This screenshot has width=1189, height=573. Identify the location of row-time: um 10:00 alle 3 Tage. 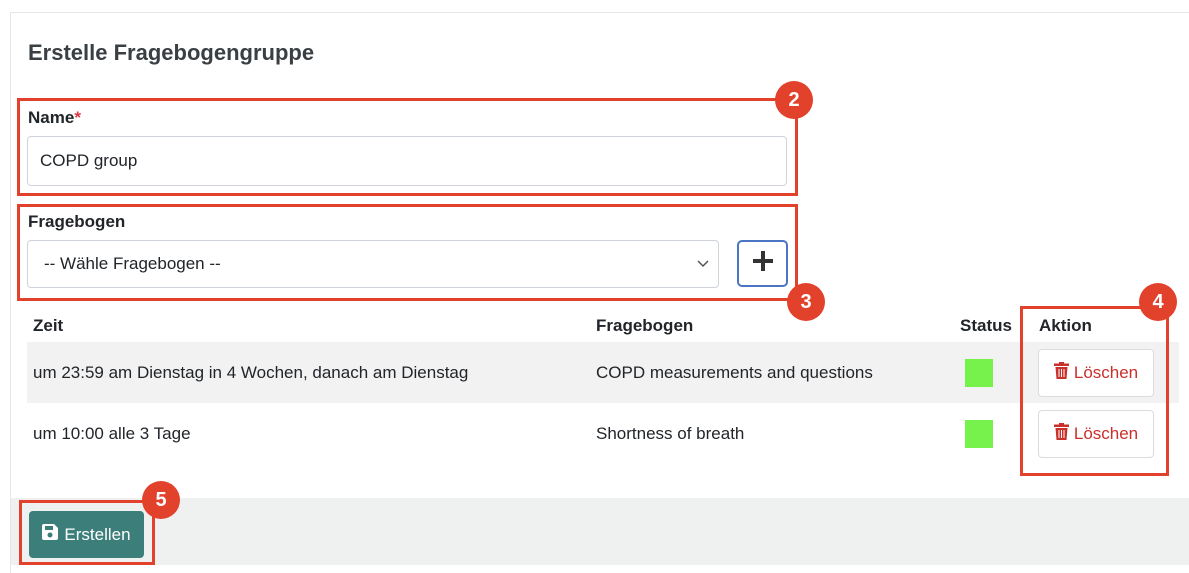
(112, 433).